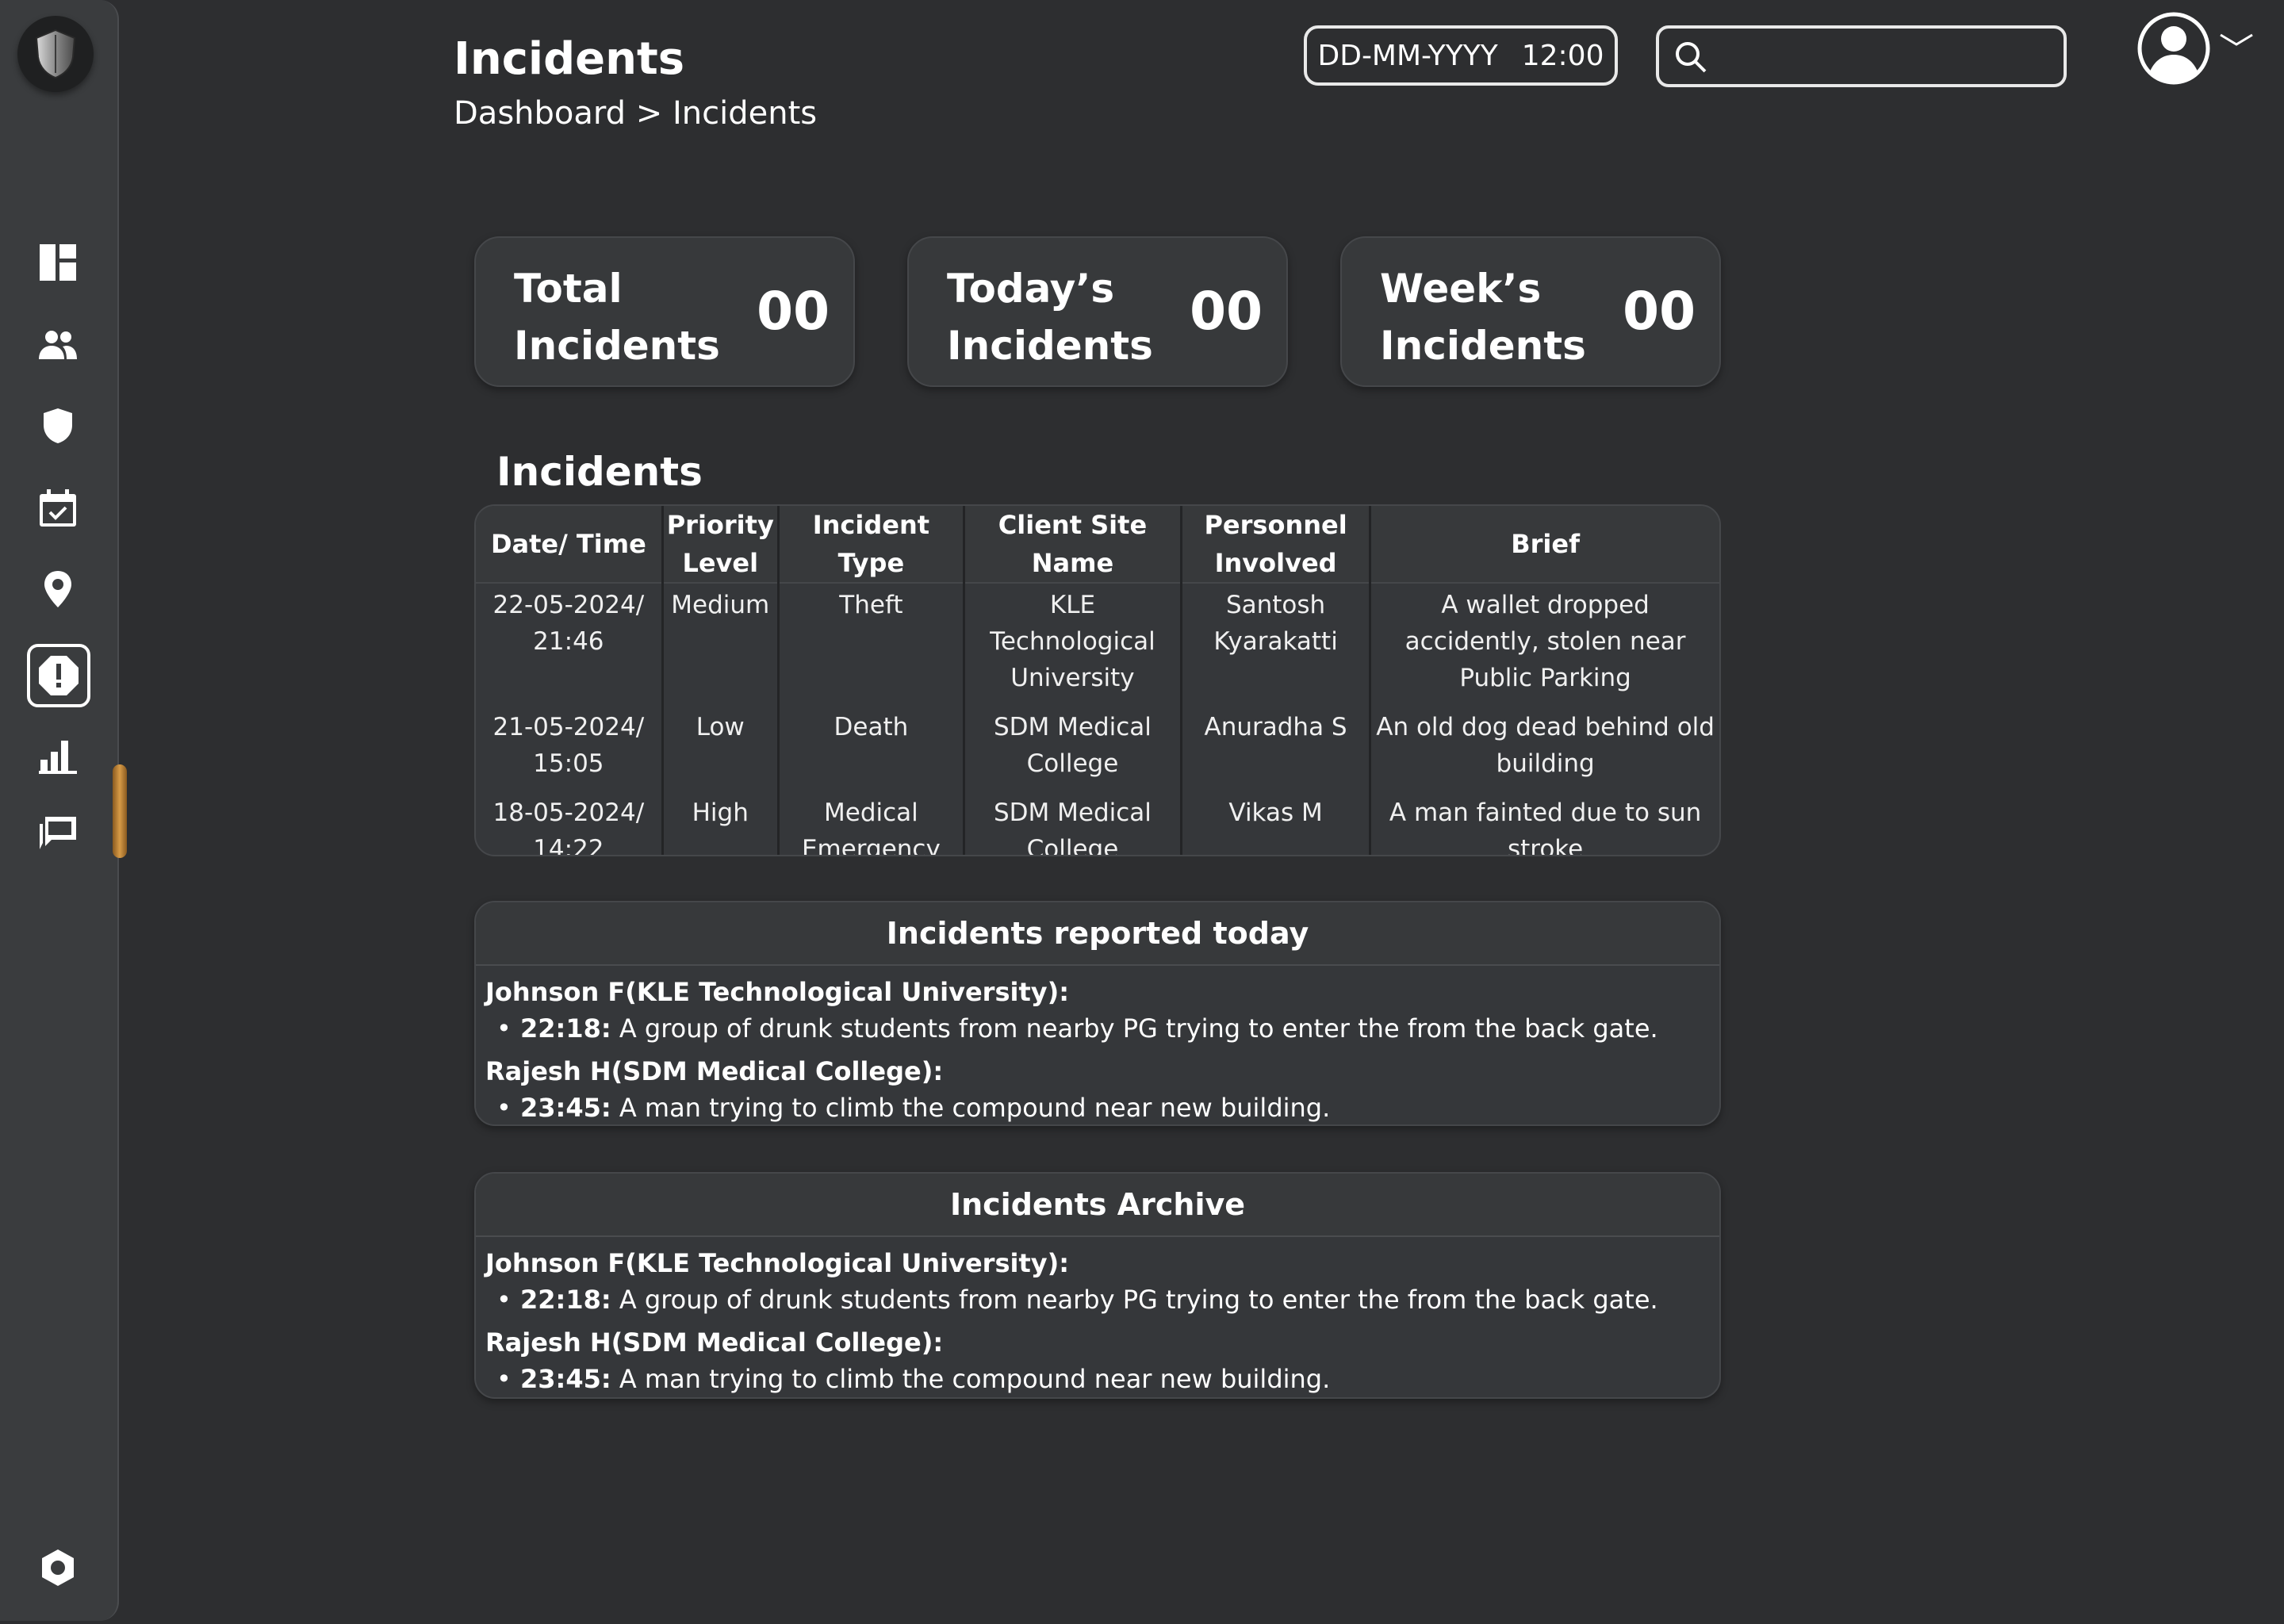 This screenshot has height=1624, width=2284. Describe the element at coordinates (871, 545) in the screenshot. I see `column-header: Incident Type` at that location.